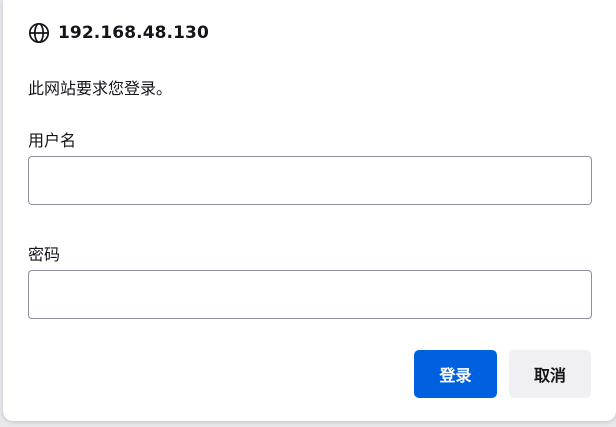 Image resolution: width=616 pixels, height=427 pixels. Describe the element at coordinates (44, 254) in the screenshot. I see `password-label: 密码` at that location.